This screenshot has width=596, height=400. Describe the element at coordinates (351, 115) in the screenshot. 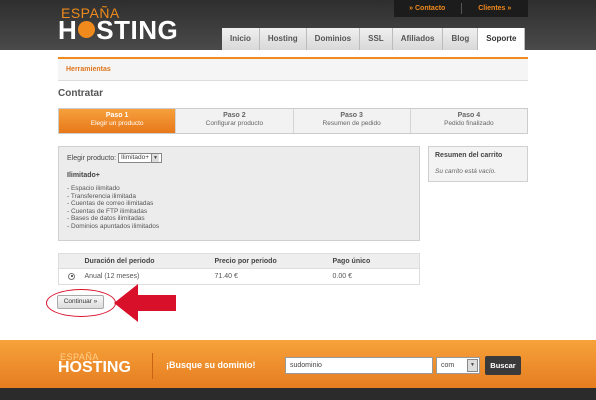

I see `step-number: Paso 3` at that location.